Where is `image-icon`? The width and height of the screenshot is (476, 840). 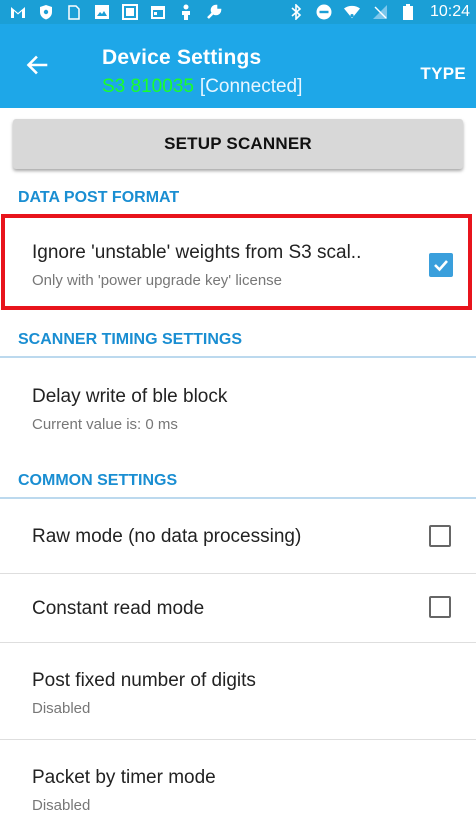
image-icon is located at coordinates (102, 12).